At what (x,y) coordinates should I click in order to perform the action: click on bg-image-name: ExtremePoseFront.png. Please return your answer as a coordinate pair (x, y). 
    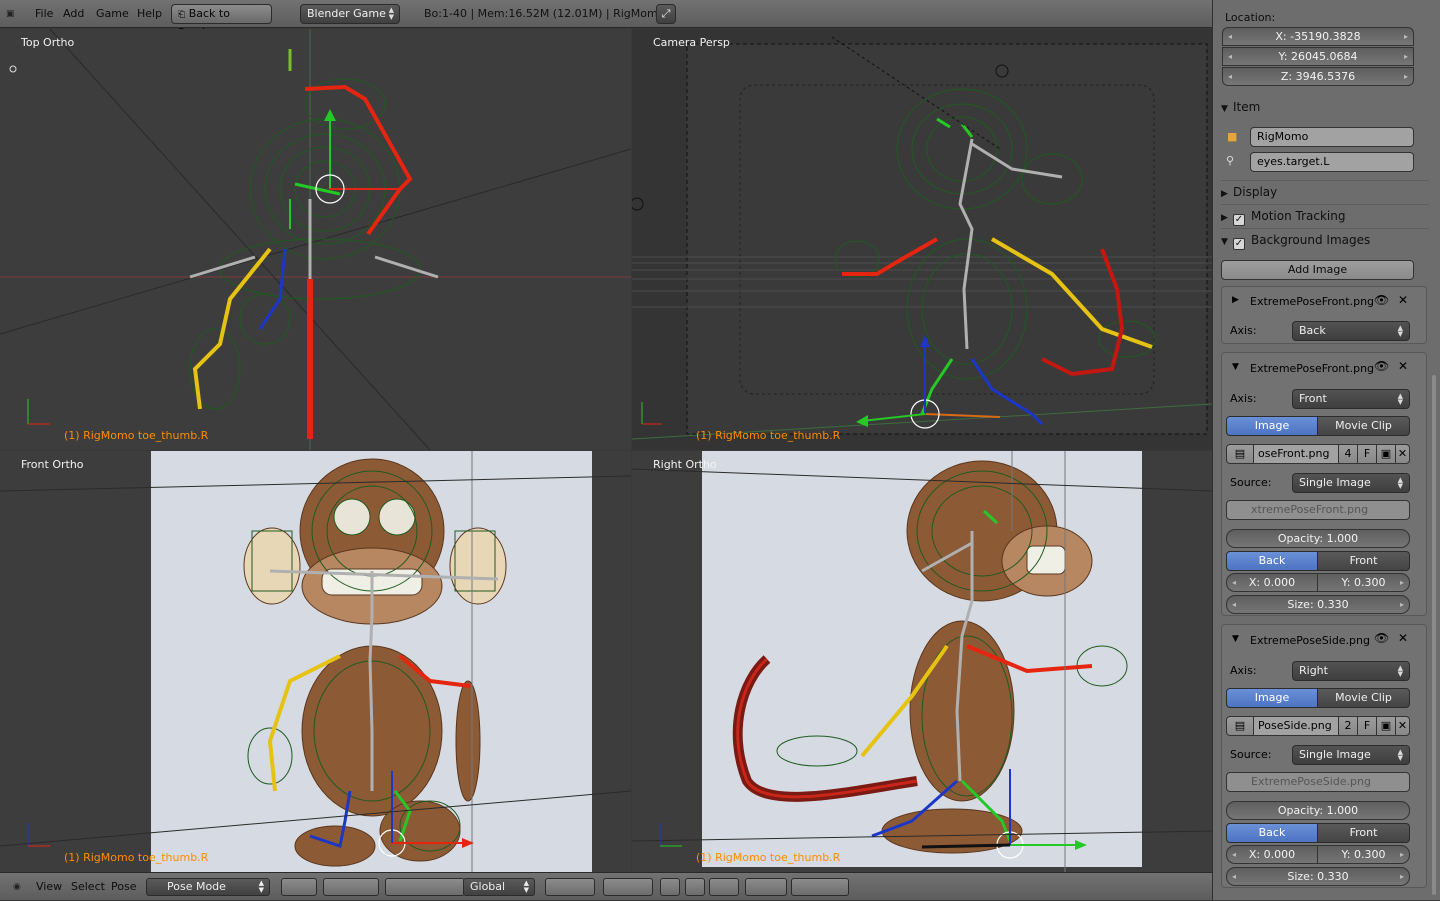
    Looking at the image, I should click on (1312, 368).